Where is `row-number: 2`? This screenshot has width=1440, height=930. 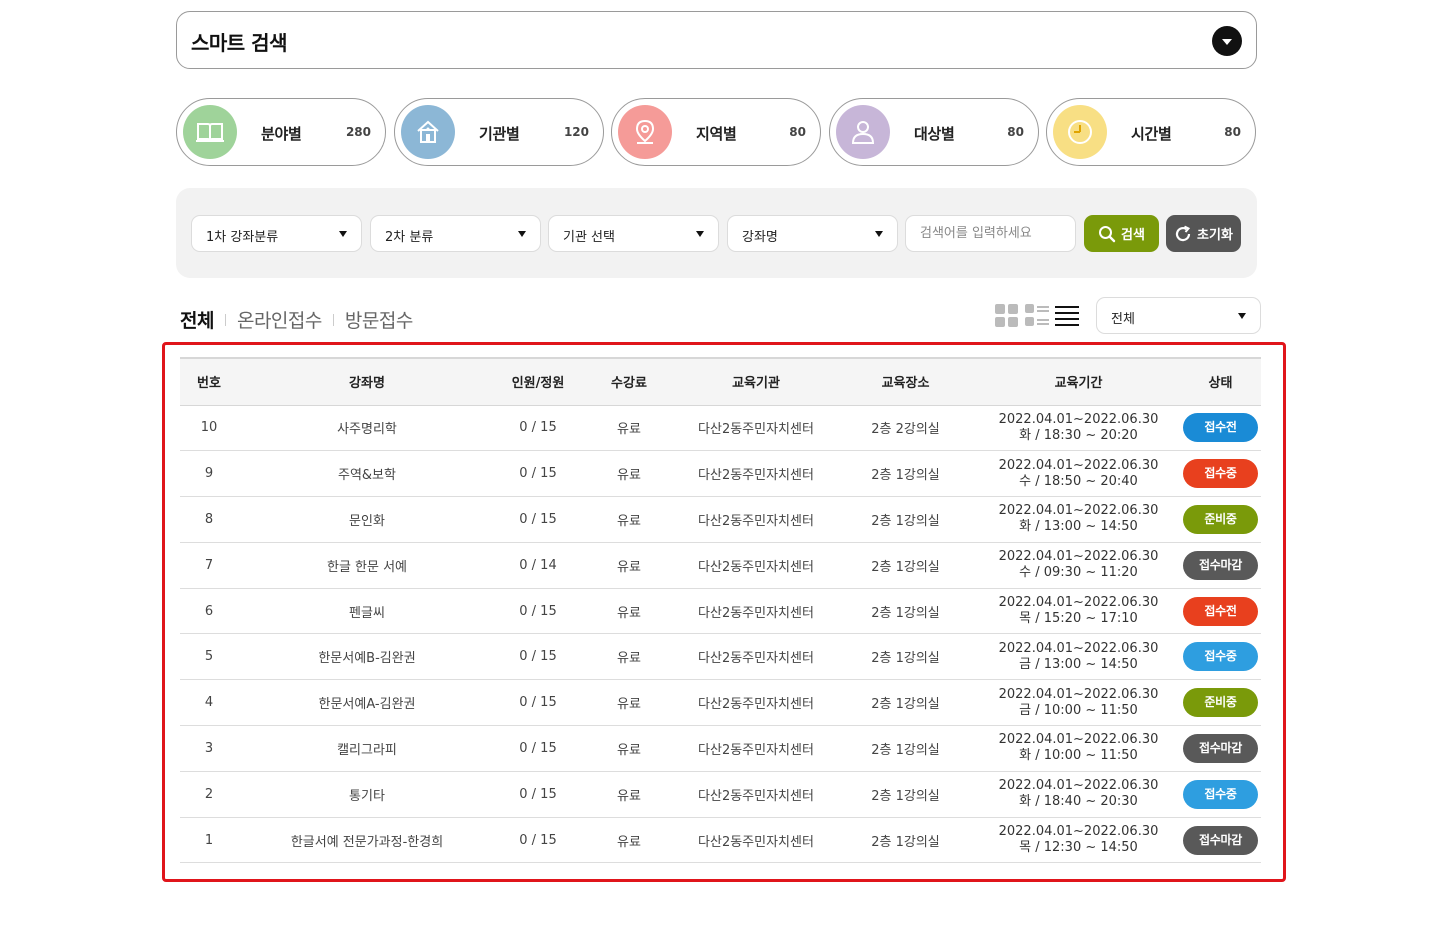
row-number: 2 is located at coordinates (209, 794).